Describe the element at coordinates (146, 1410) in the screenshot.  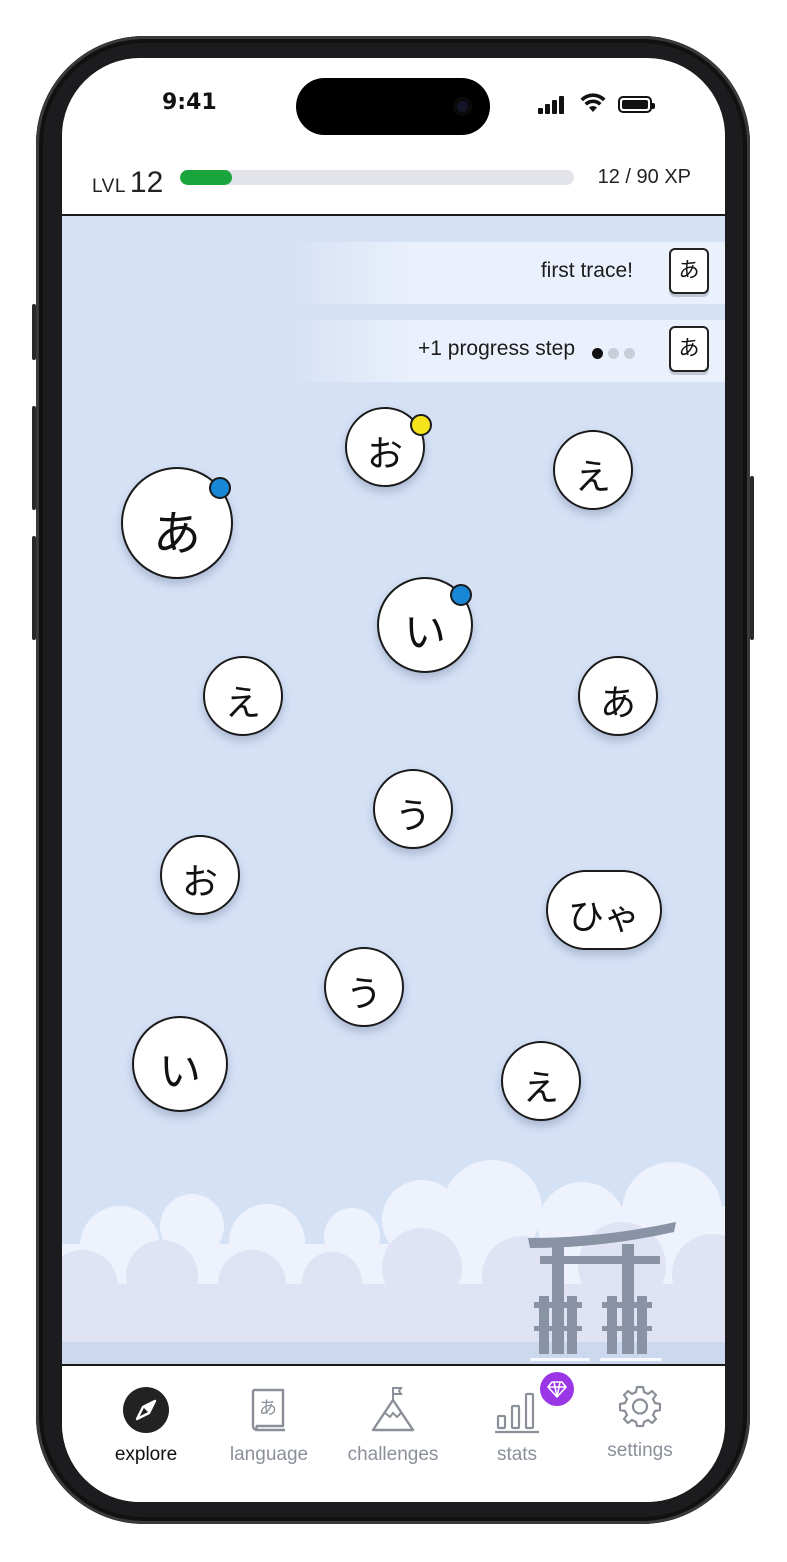
I see `compass-icon` at that location.